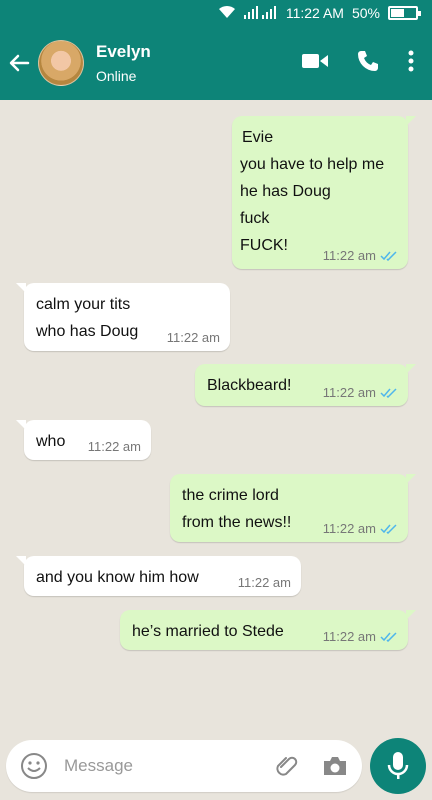 The height and width of the screenshot is (800, 432). Describe the element at coordinates (98, 765) in the screenshot. I see `message-placeholder: Message` at that location.